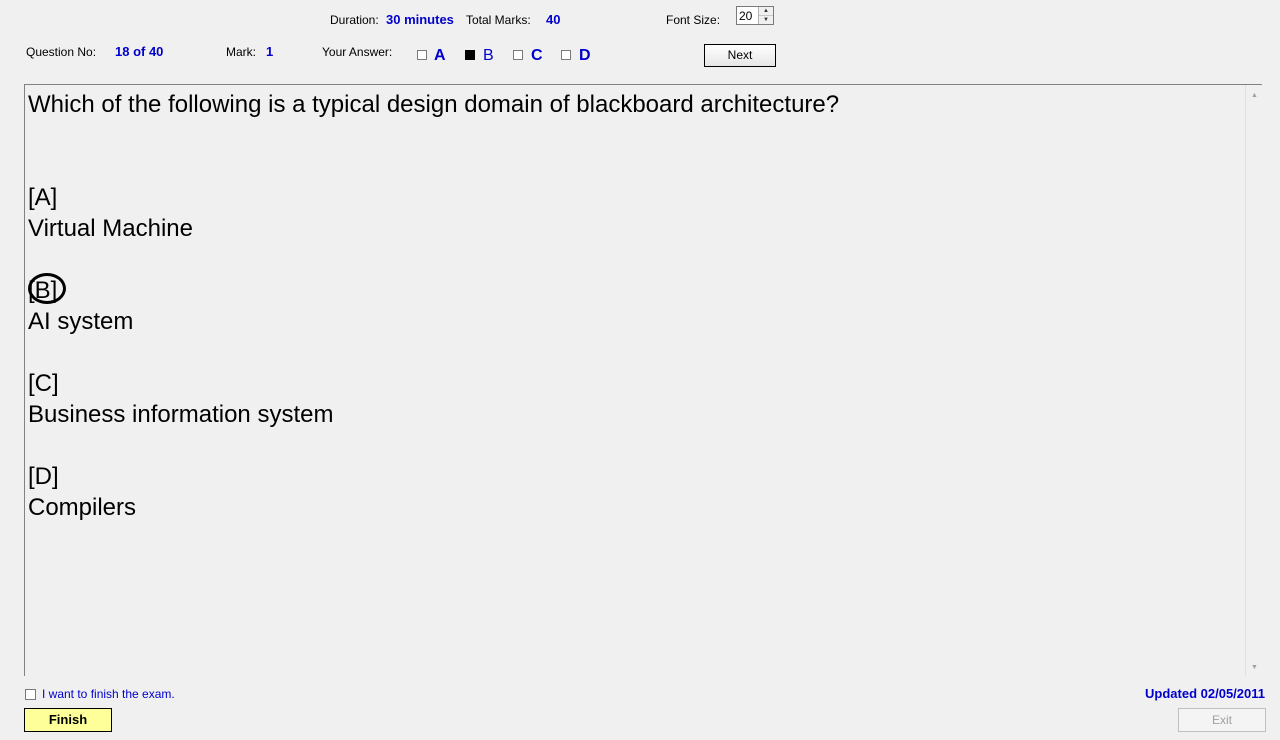 The width and height of the screenshot is (1280, 740). I want to click on font-size-spinner: 20 ▲ ▼, so click(755, 15).